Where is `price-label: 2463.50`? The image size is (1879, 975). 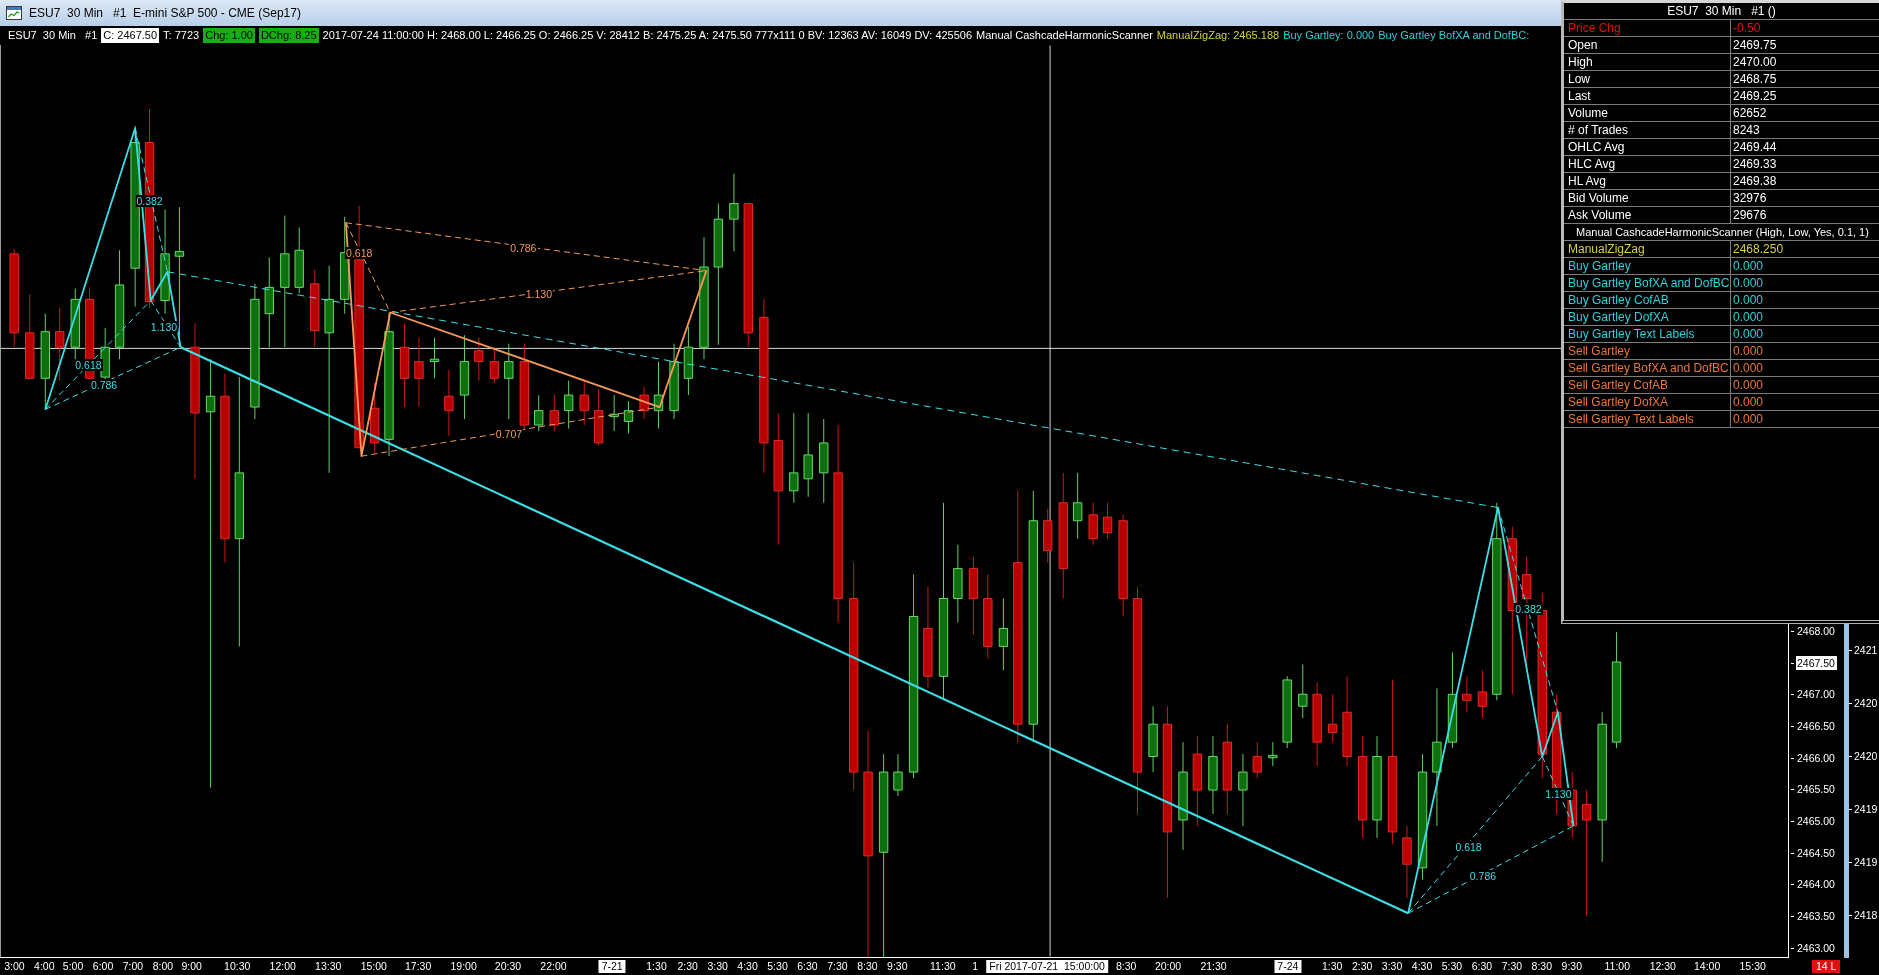
price-label: 2463.50 is located at coordinates (1814, 915).